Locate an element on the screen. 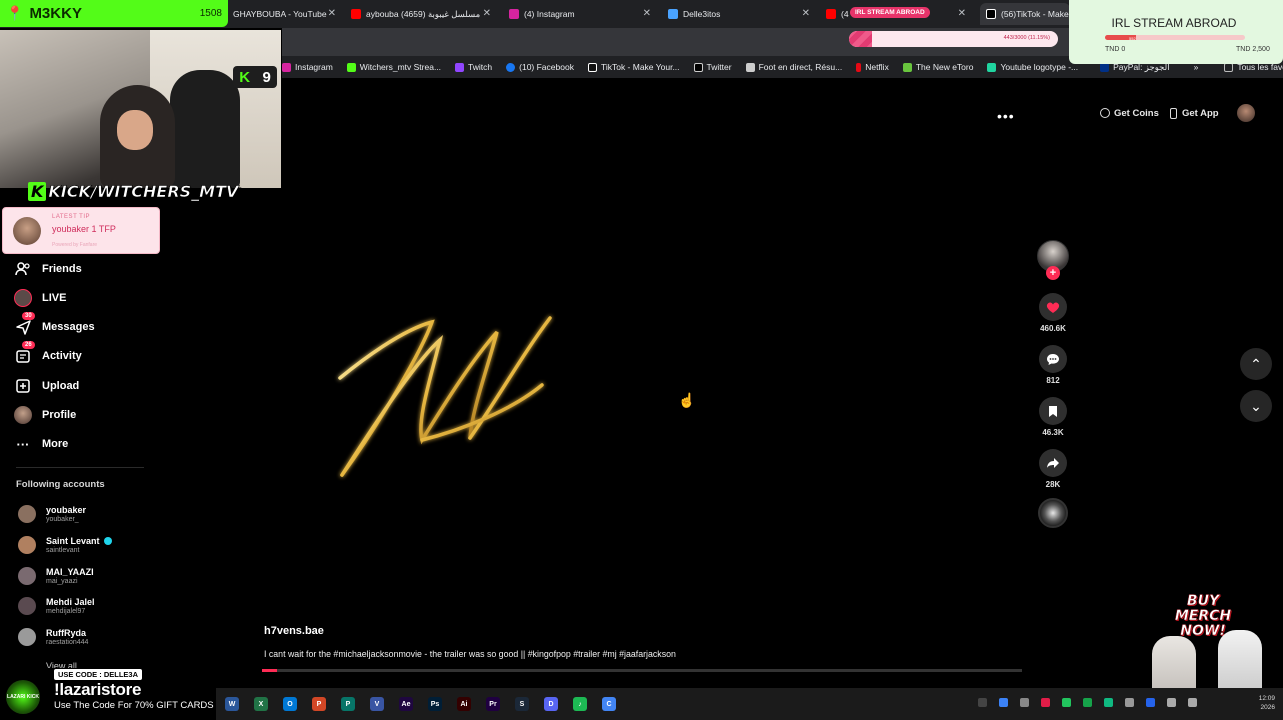 The width and height of the screenshot is (1283, 720). nav-activity: 26 Activity is located at coordinates (48, 354).